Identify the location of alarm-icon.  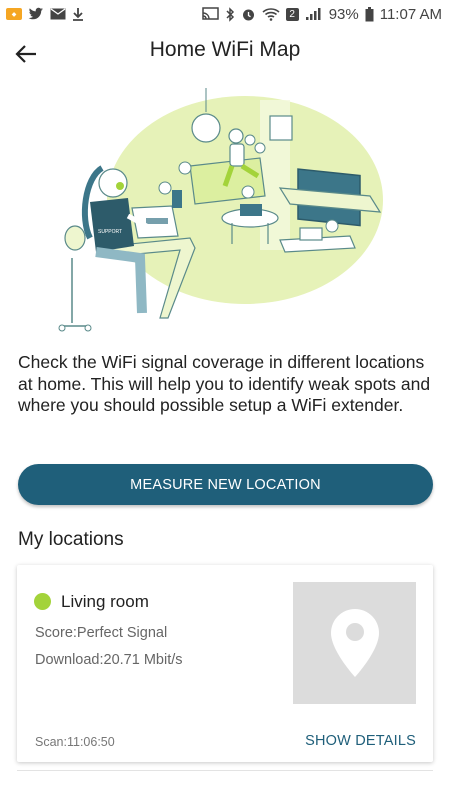
(248, 14).